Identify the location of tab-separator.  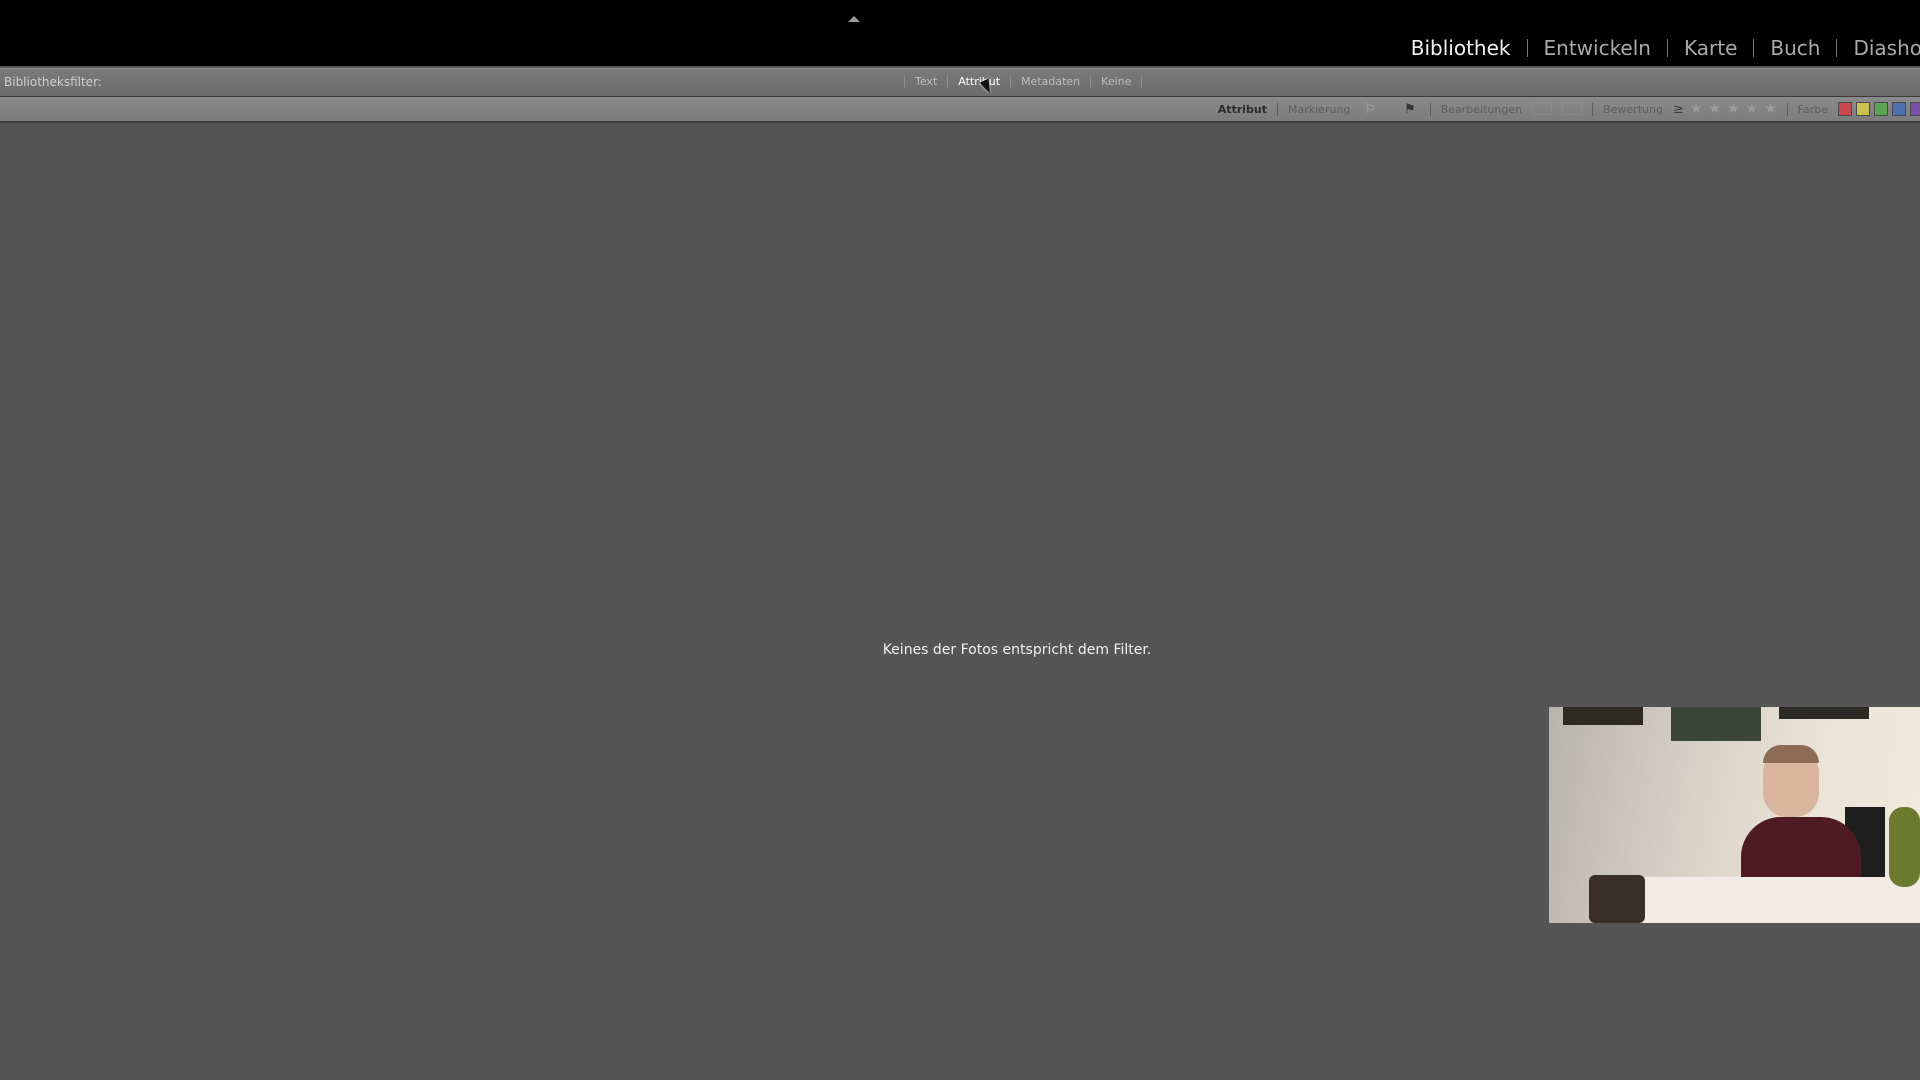
(1142, 81).